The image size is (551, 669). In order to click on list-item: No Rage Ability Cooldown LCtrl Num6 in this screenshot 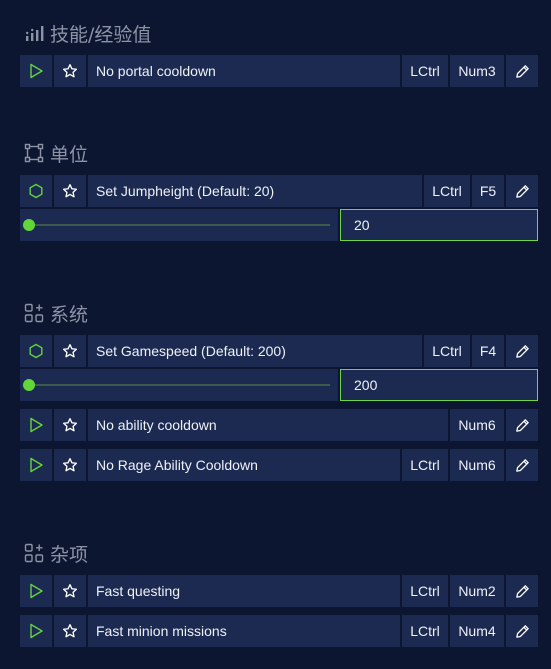, I will do `click(279, 465)`.